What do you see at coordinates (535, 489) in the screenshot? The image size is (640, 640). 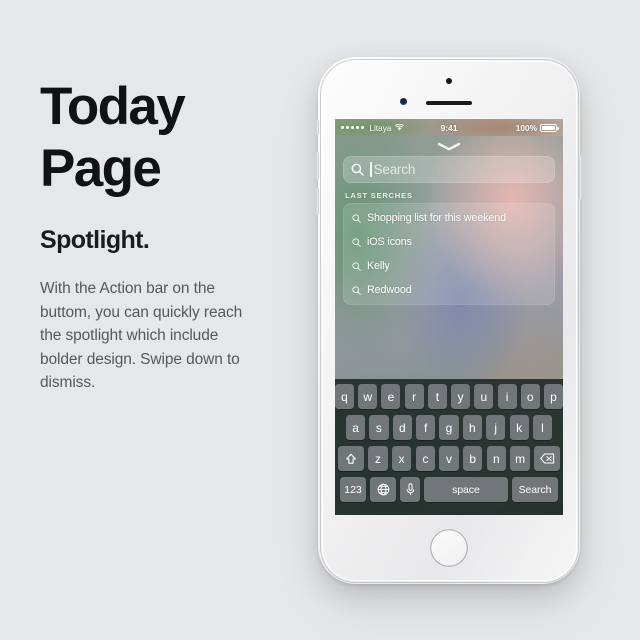 I see `search-submit-key: Search` at bounding box center [535, 489].